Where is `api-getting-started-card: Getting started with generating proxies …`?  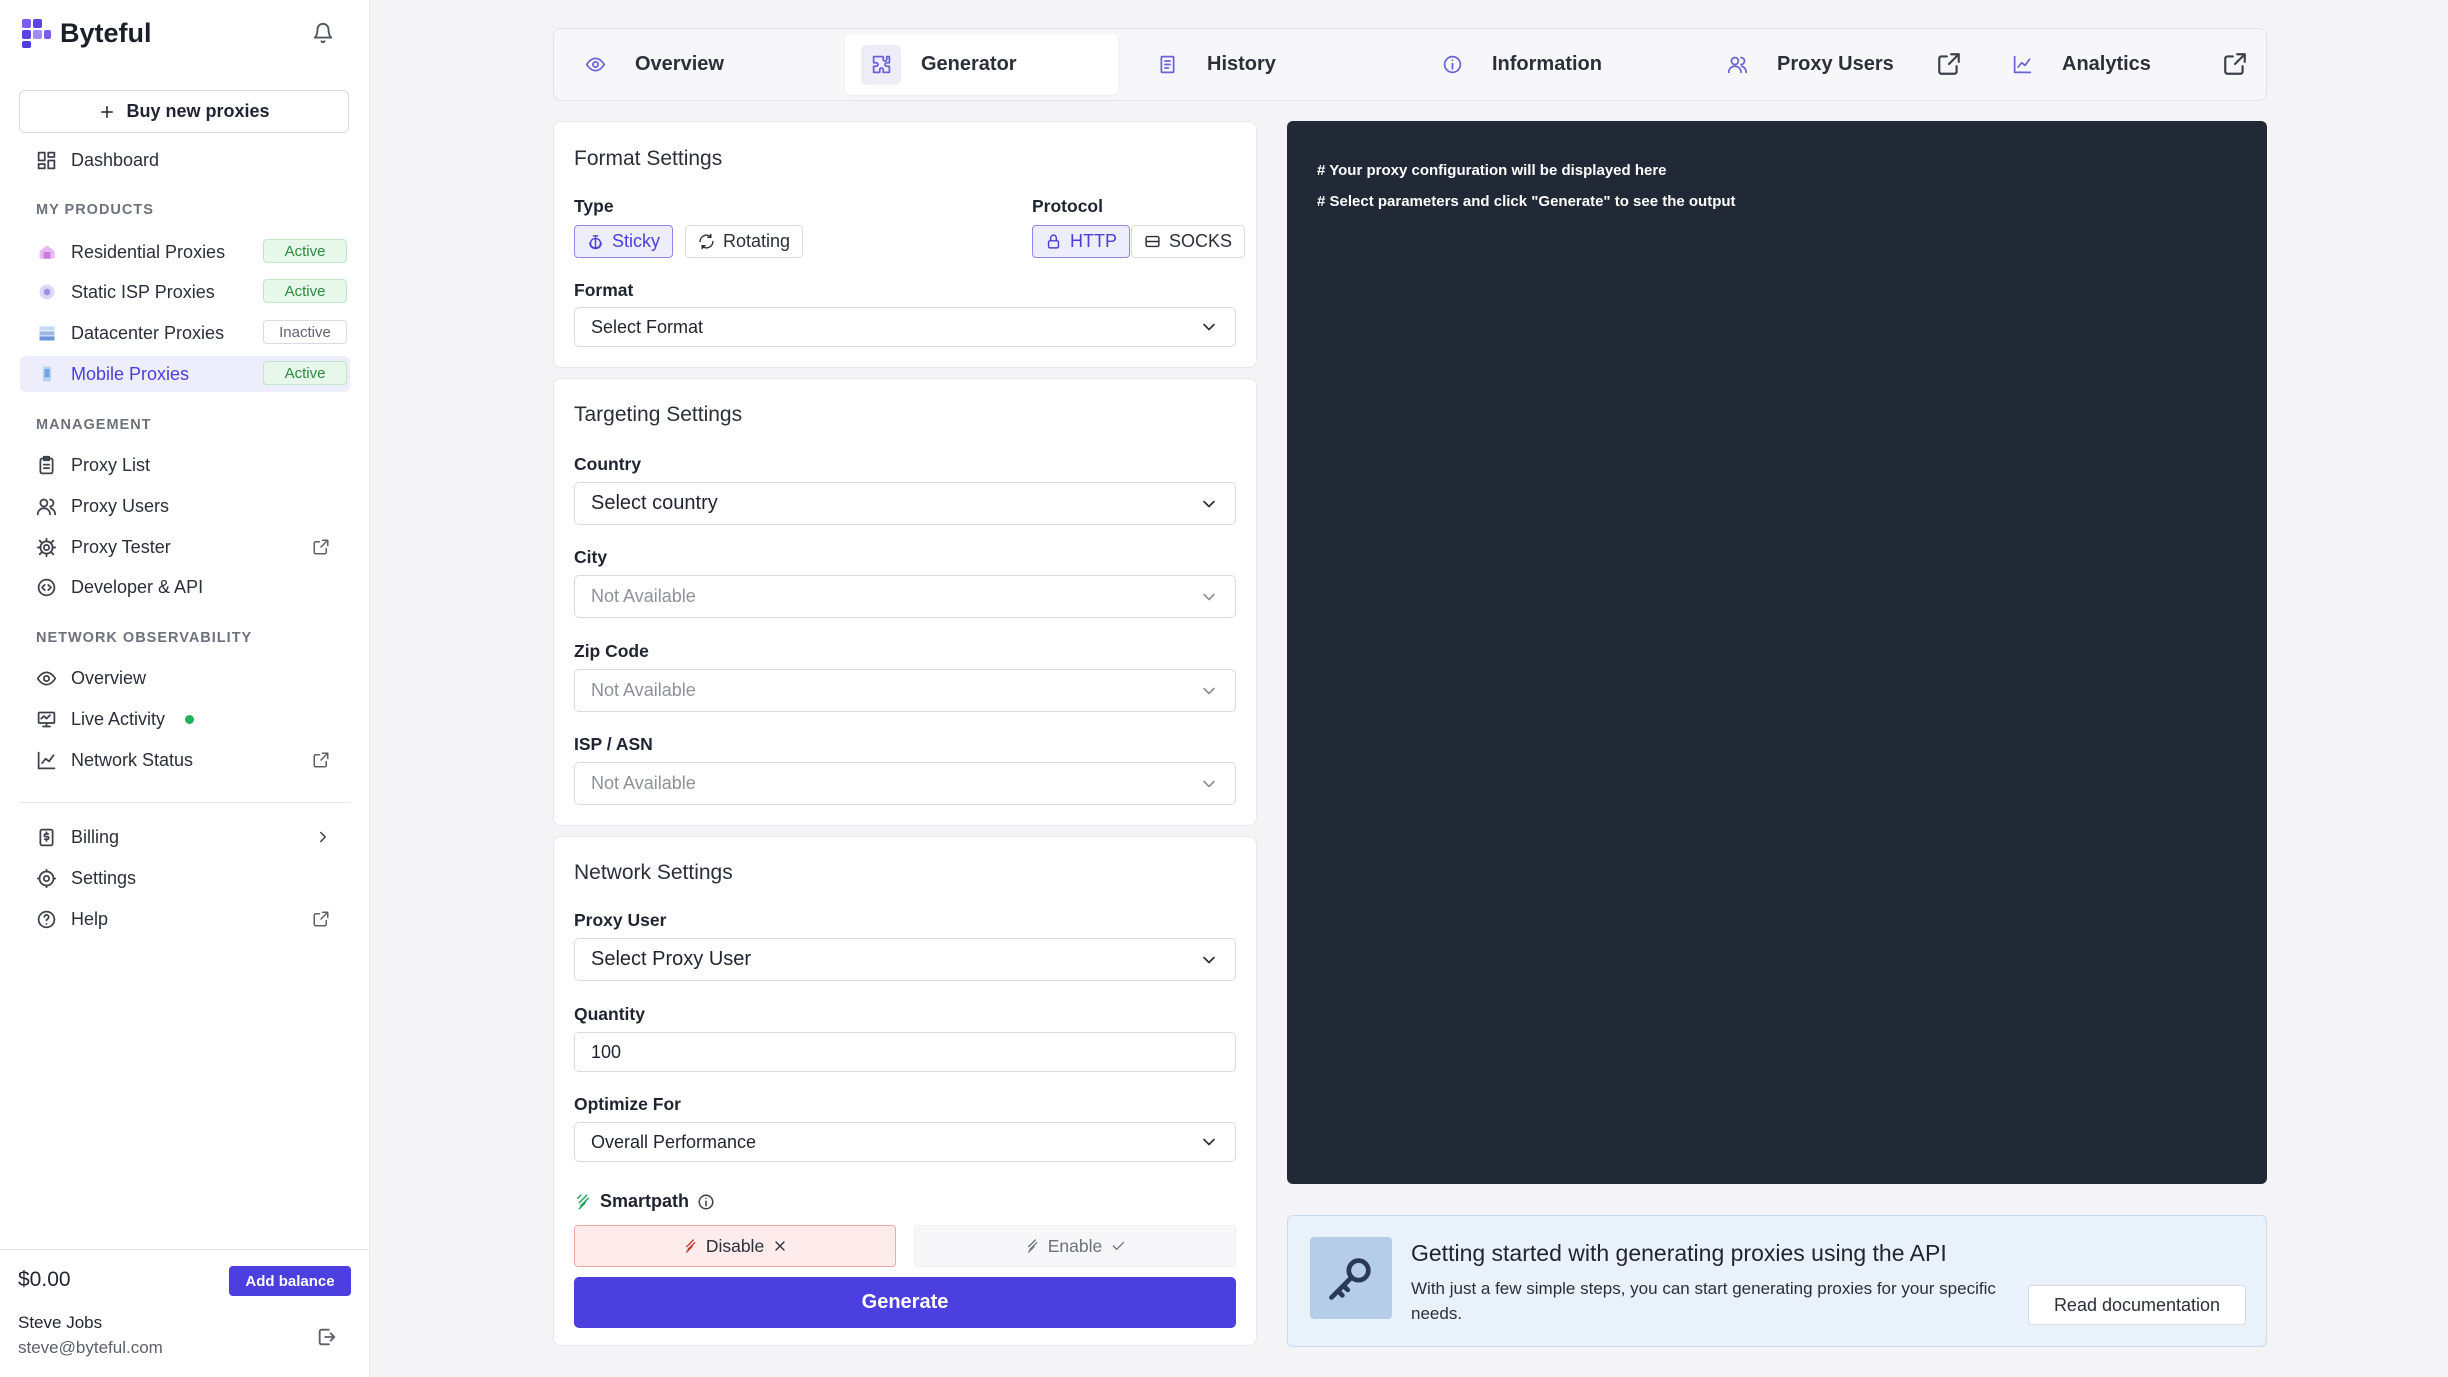 api-getting-started-card: Getting started with generating proxies … is located at coordinates (1777, 1281).